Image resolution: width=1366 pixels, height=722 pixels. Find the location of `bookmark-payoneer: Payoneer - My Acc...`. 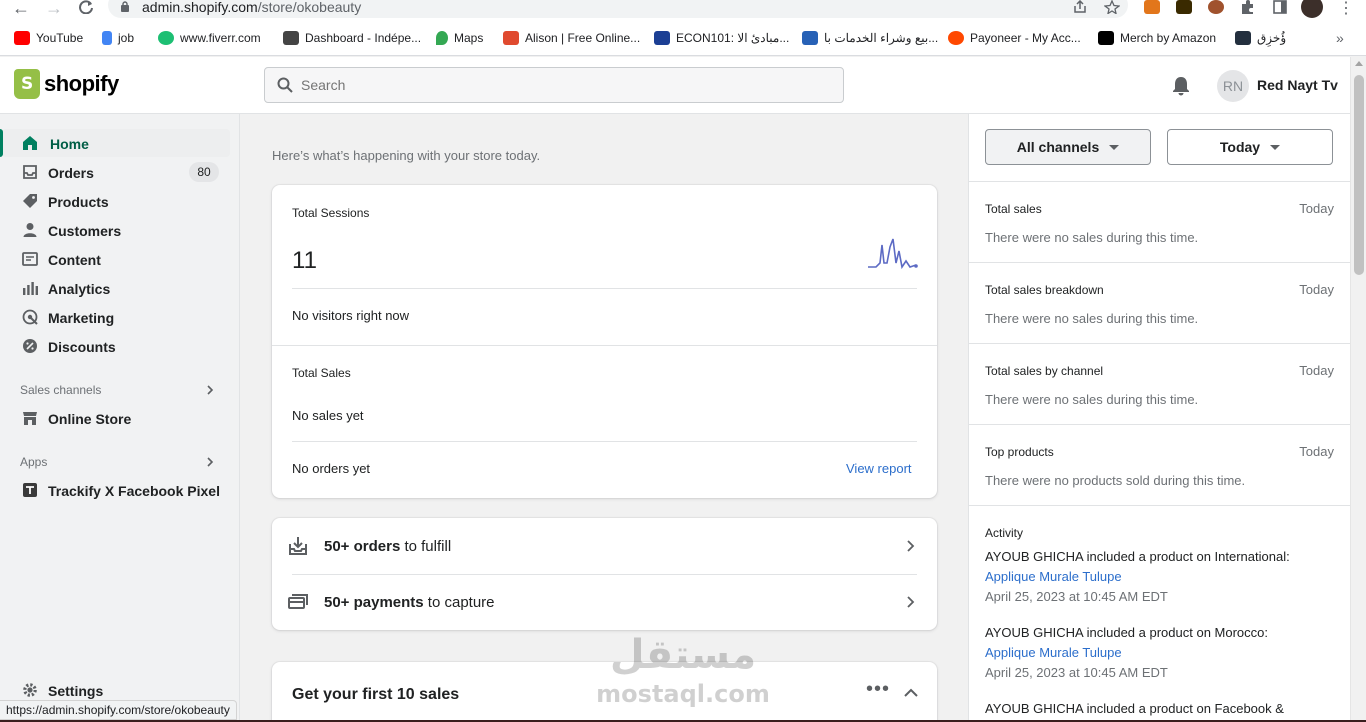

bookmark-payoneer: Payoneer - My Acc... is located at coordinates (1014, 38).